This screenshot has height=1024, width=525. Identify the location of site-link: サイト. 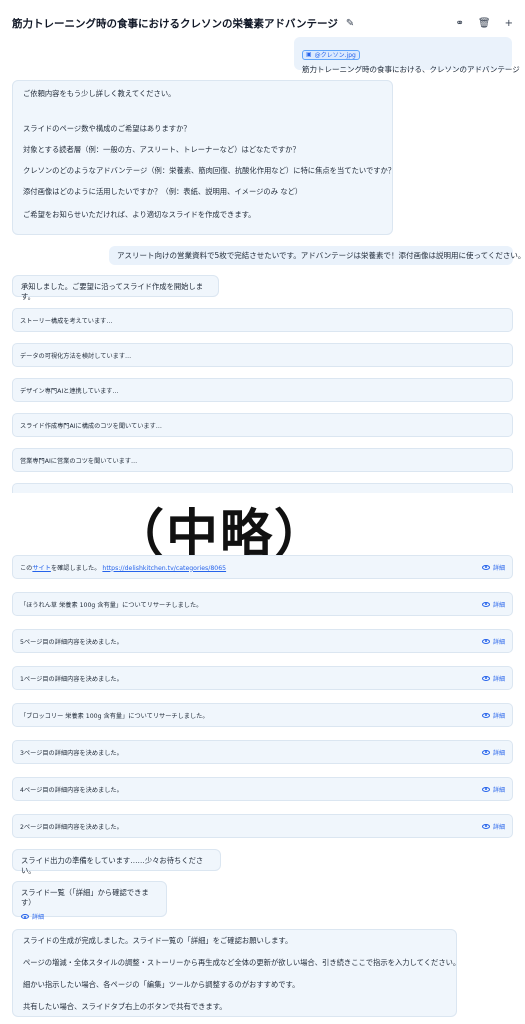
(41, 568).